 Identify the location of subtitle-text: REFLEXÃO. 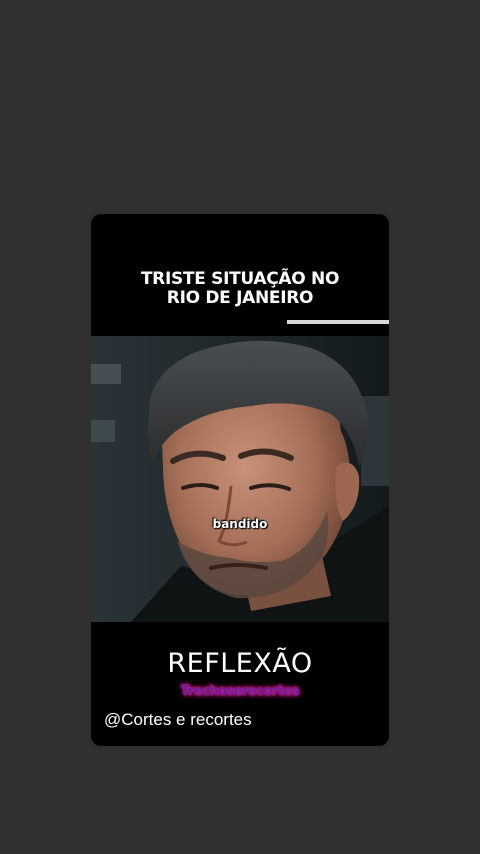
(240, 663).